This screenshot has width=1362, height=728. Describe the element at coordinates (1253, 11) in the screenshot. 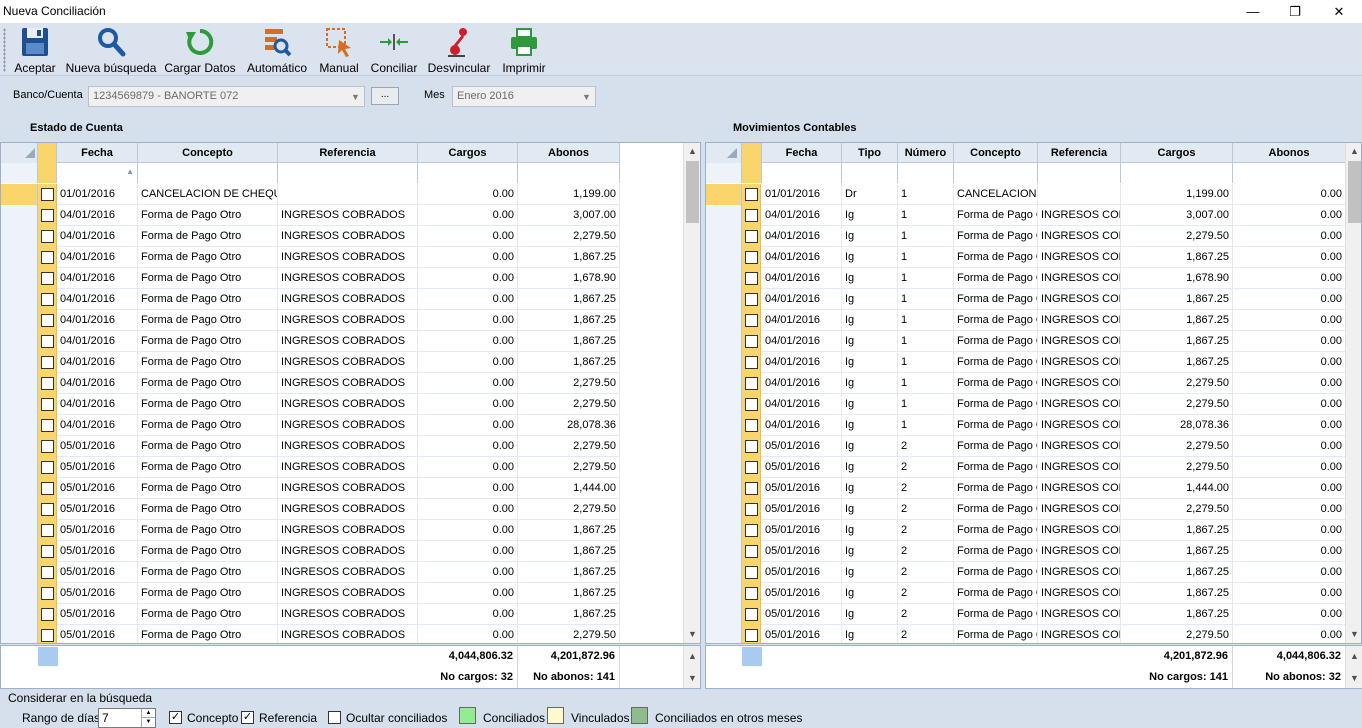

I see `minimize-button: —` at that location.